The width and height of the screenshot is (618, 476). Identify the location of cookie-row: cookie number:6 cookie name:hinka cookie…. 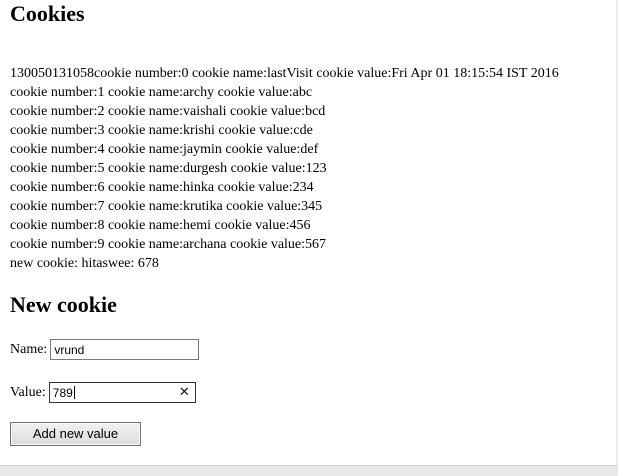
(162, 187).